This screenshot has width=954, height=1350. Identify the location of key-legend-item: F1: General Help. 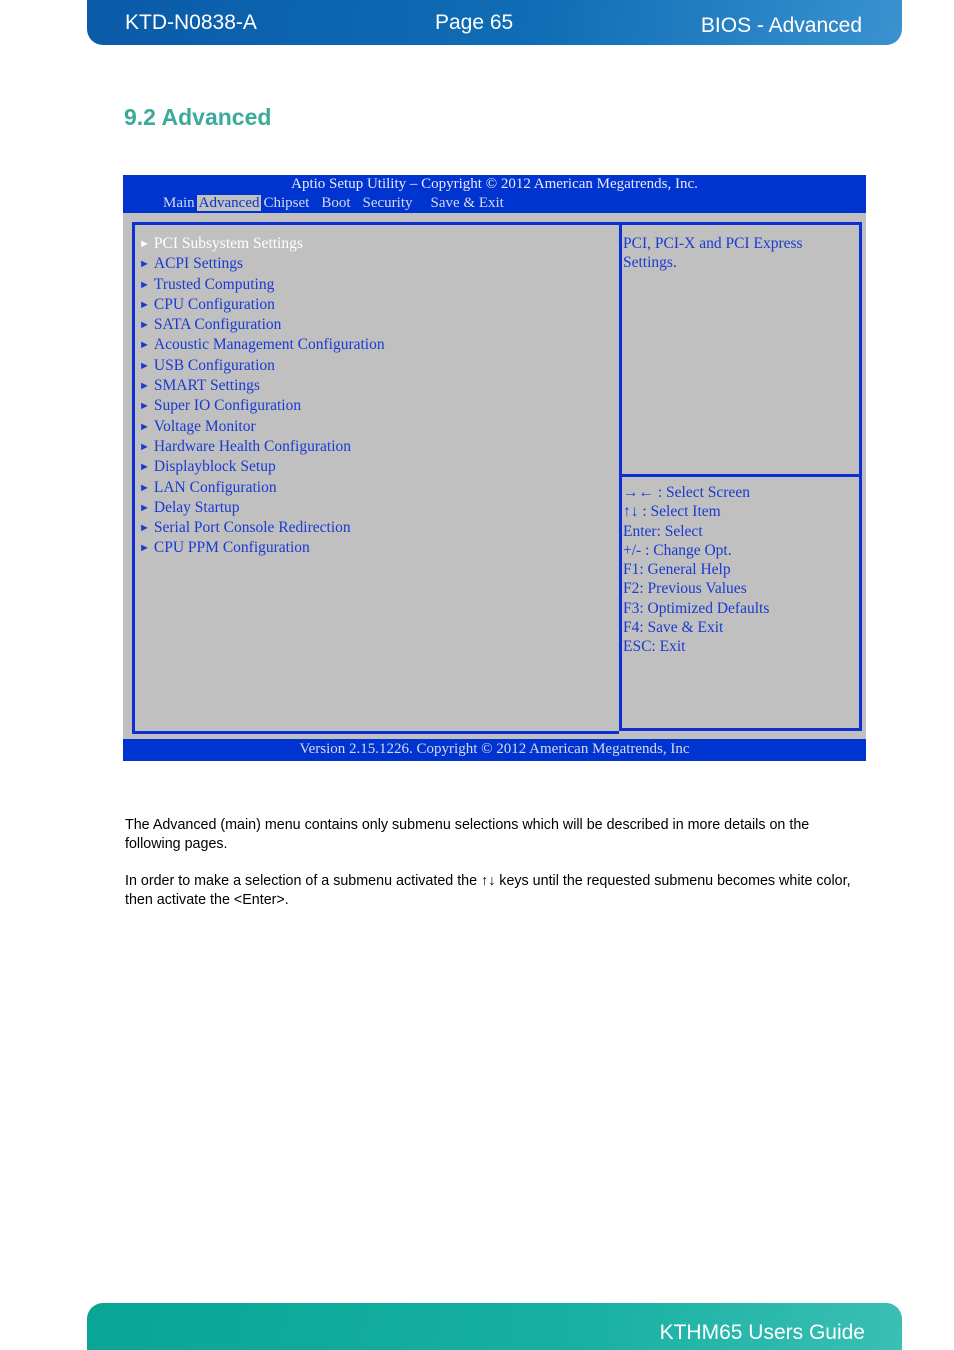
(677, 570).